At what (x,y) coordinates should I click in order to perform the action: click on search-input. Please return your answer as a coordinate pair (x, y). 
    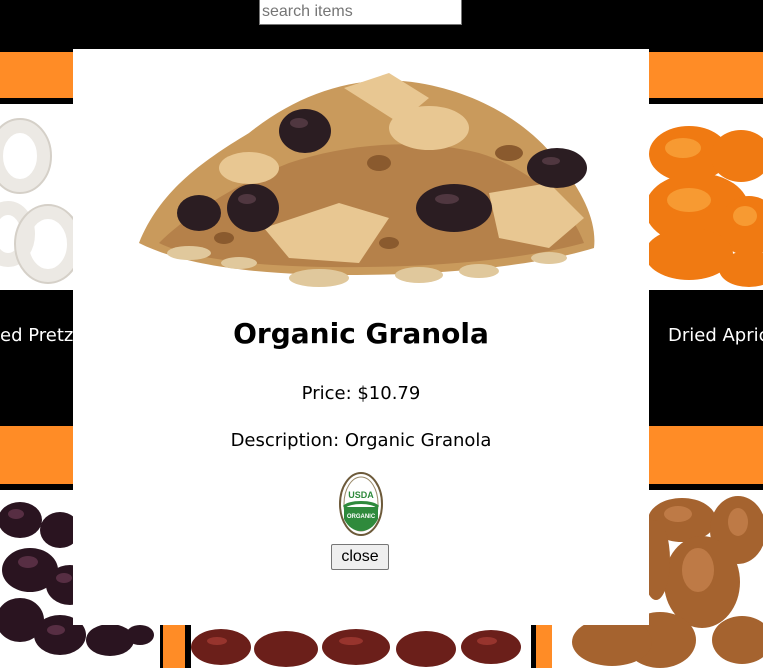
    Looking at the image, I should click on (360, 12).